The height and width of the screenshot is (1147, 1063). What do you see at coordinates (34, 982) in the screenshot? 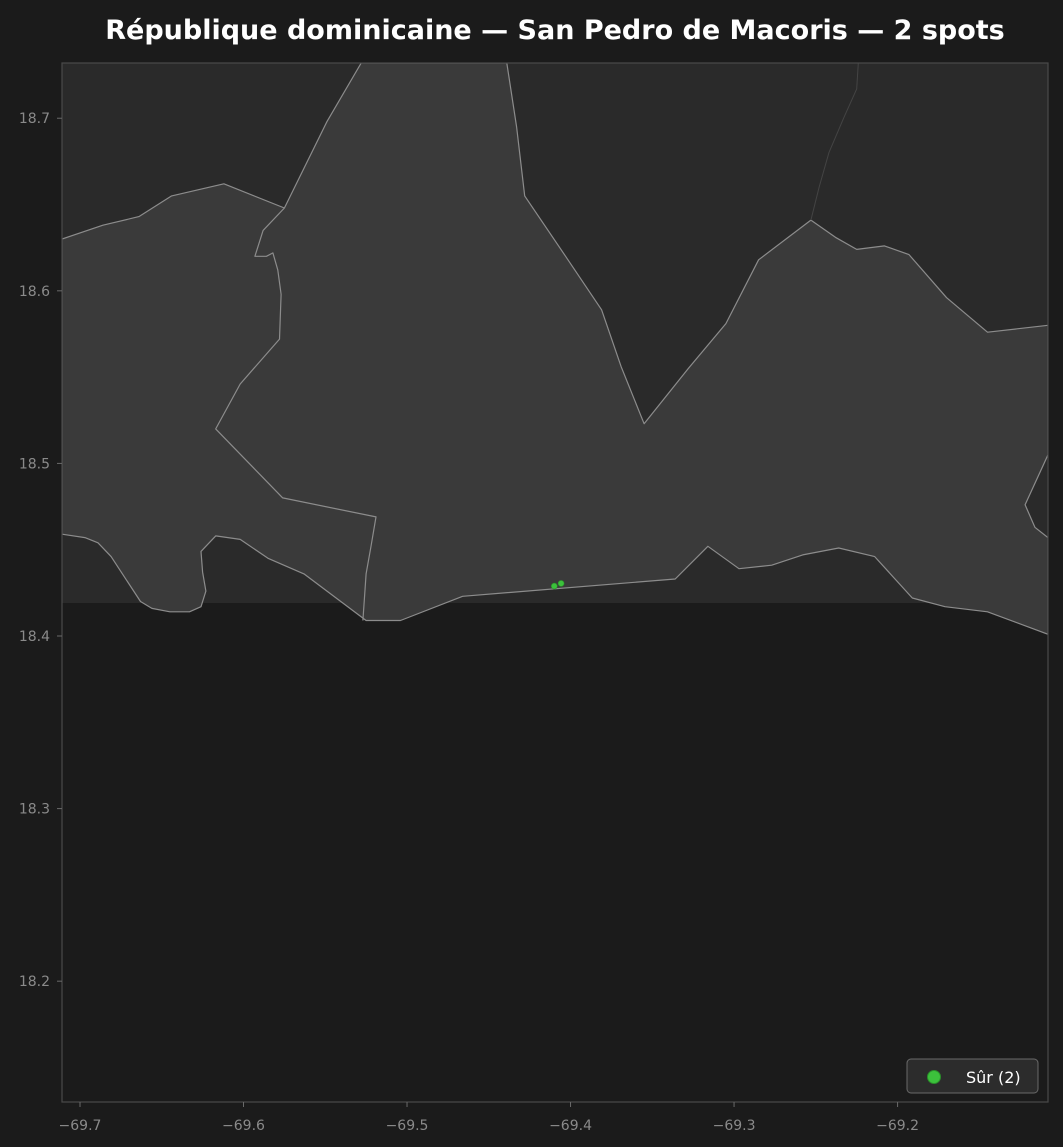
I see `y-tick-label: 18.2` at bounding box center [34, 982].